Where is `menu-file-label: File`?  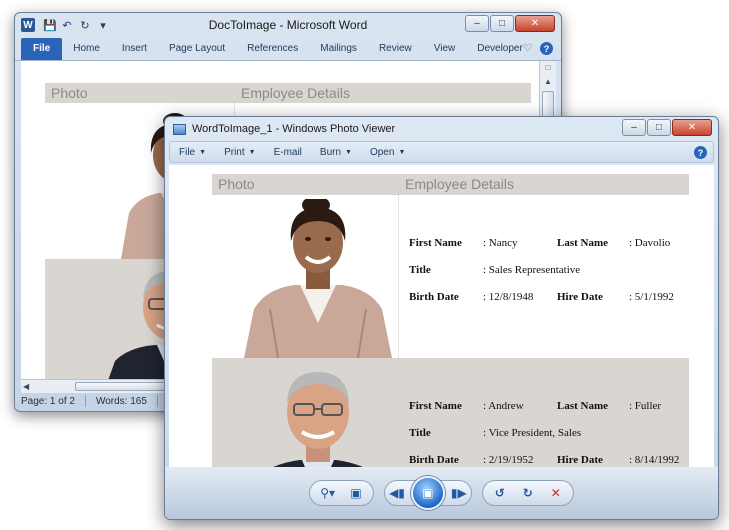
menu-file-label: File is located at coordinates (187, 152).